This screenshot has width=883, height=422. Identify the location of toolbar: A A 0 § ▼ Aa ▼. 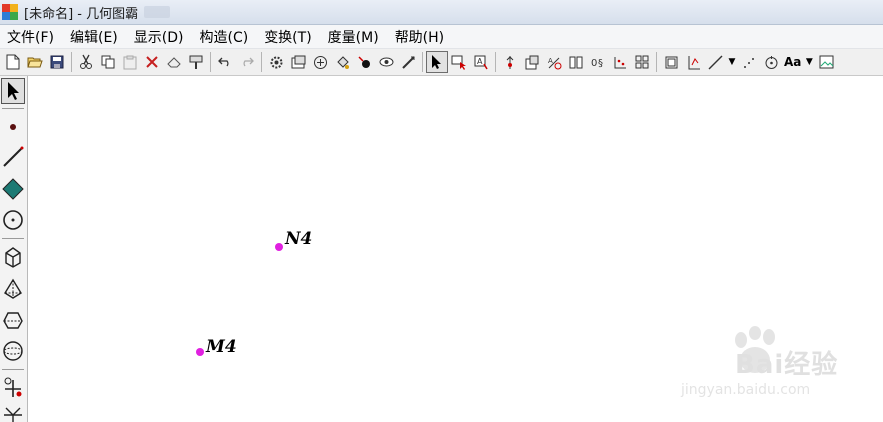
(441, 62).